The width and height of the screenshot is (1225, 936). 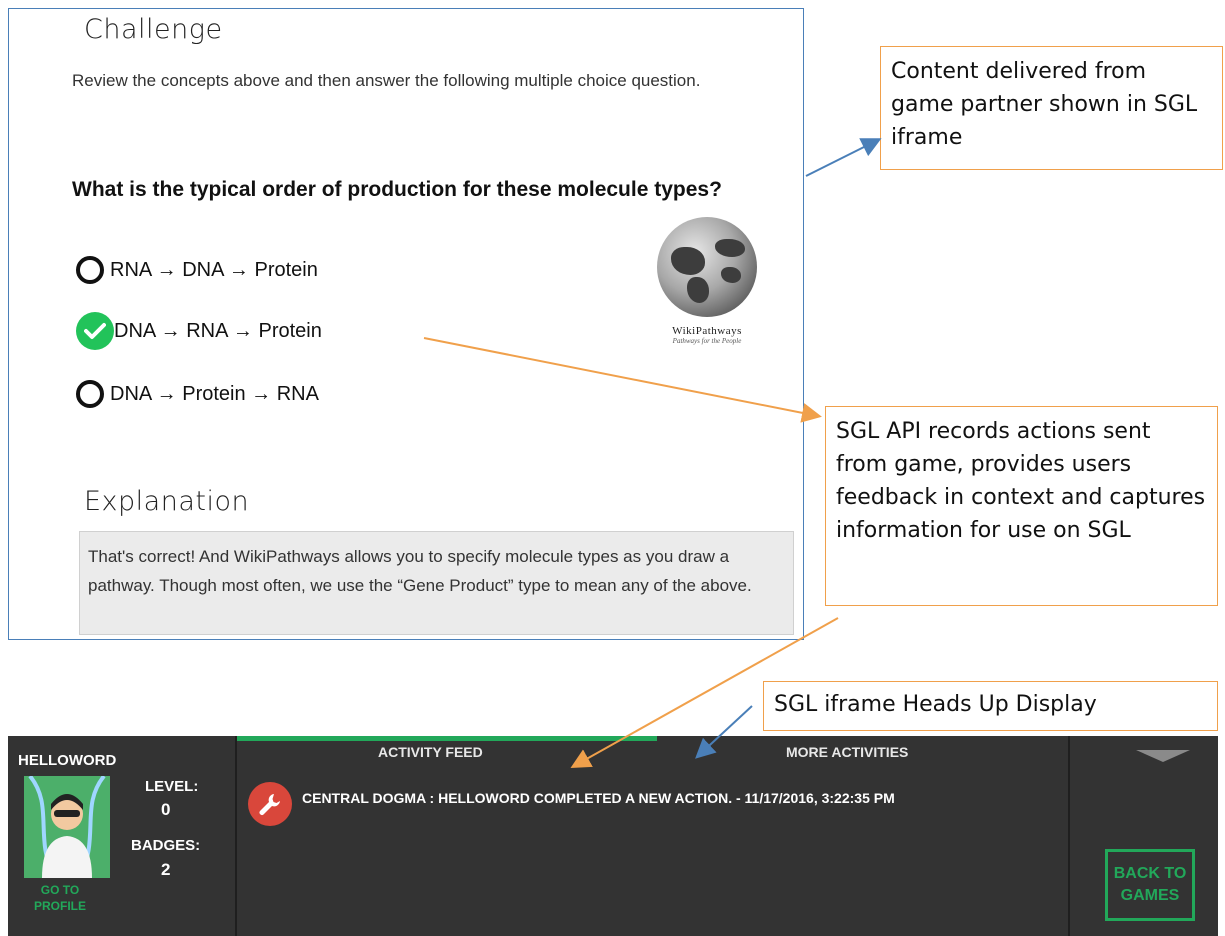 I want to click on arrow-to-activity-feed, so click(x=704, y=692).